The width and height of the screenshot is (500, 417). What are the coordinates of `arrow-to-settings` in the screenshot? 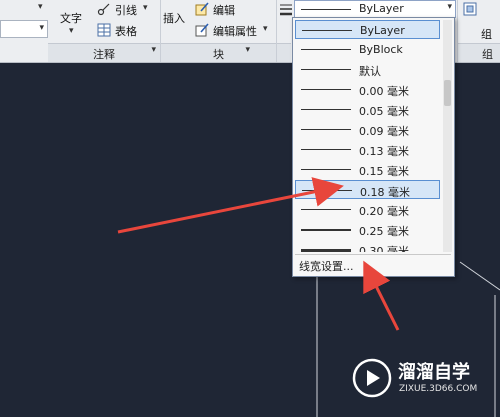 It's located at (381, 295).